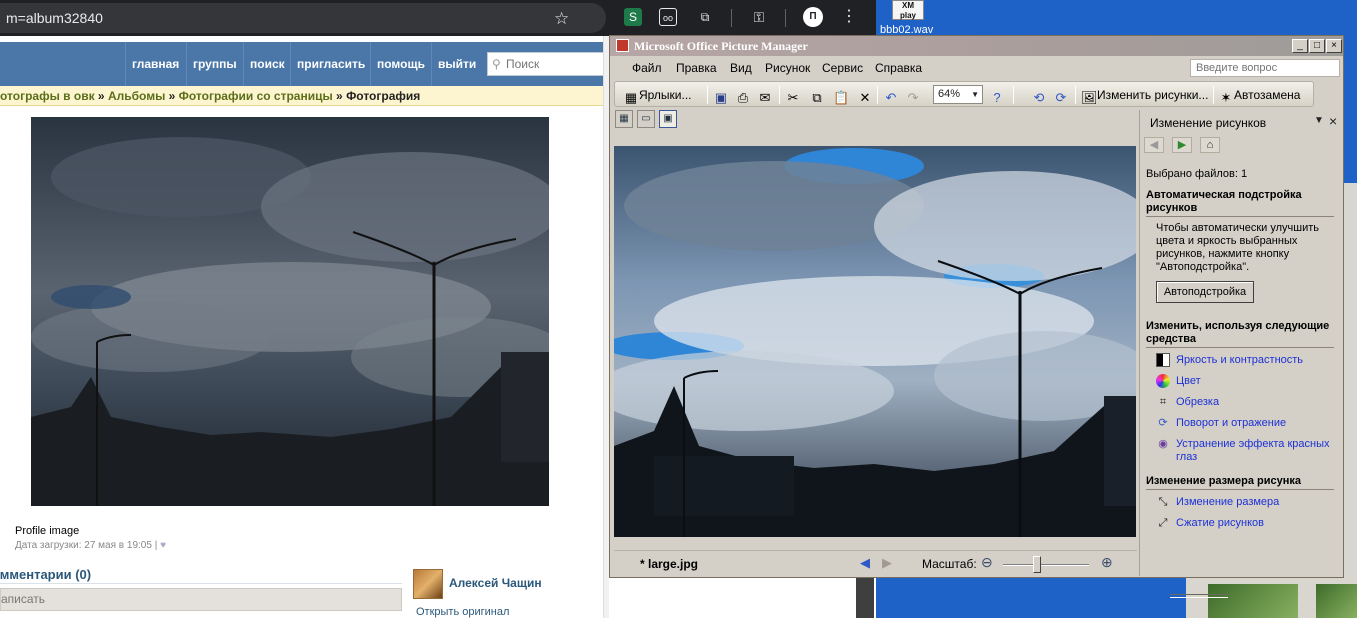 This screenshot has width=1357, height=618. What do you see at coordinates (400, 64) in the screenshot?
I see `nav-help: помощь` at bounding box center [400, 64].